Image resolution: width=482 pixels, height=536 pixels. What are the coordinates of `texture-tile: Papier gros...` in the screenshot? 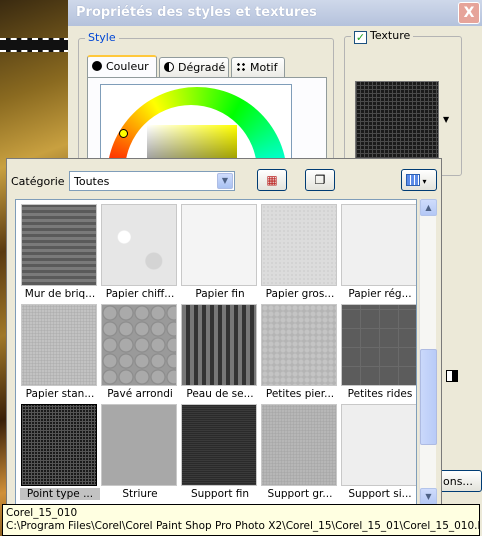 It's located at (300, 252).